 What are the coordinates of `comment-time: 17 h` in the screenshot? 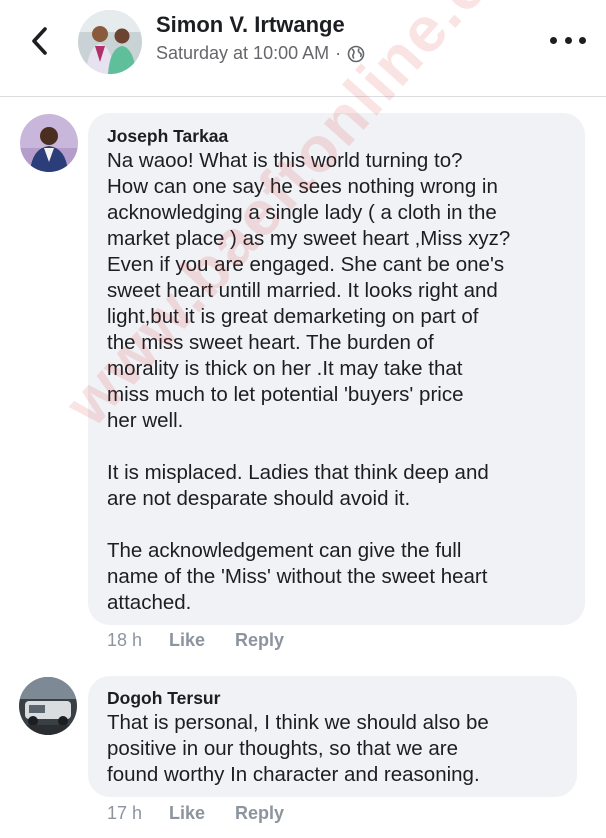 It's located at (138, 813).